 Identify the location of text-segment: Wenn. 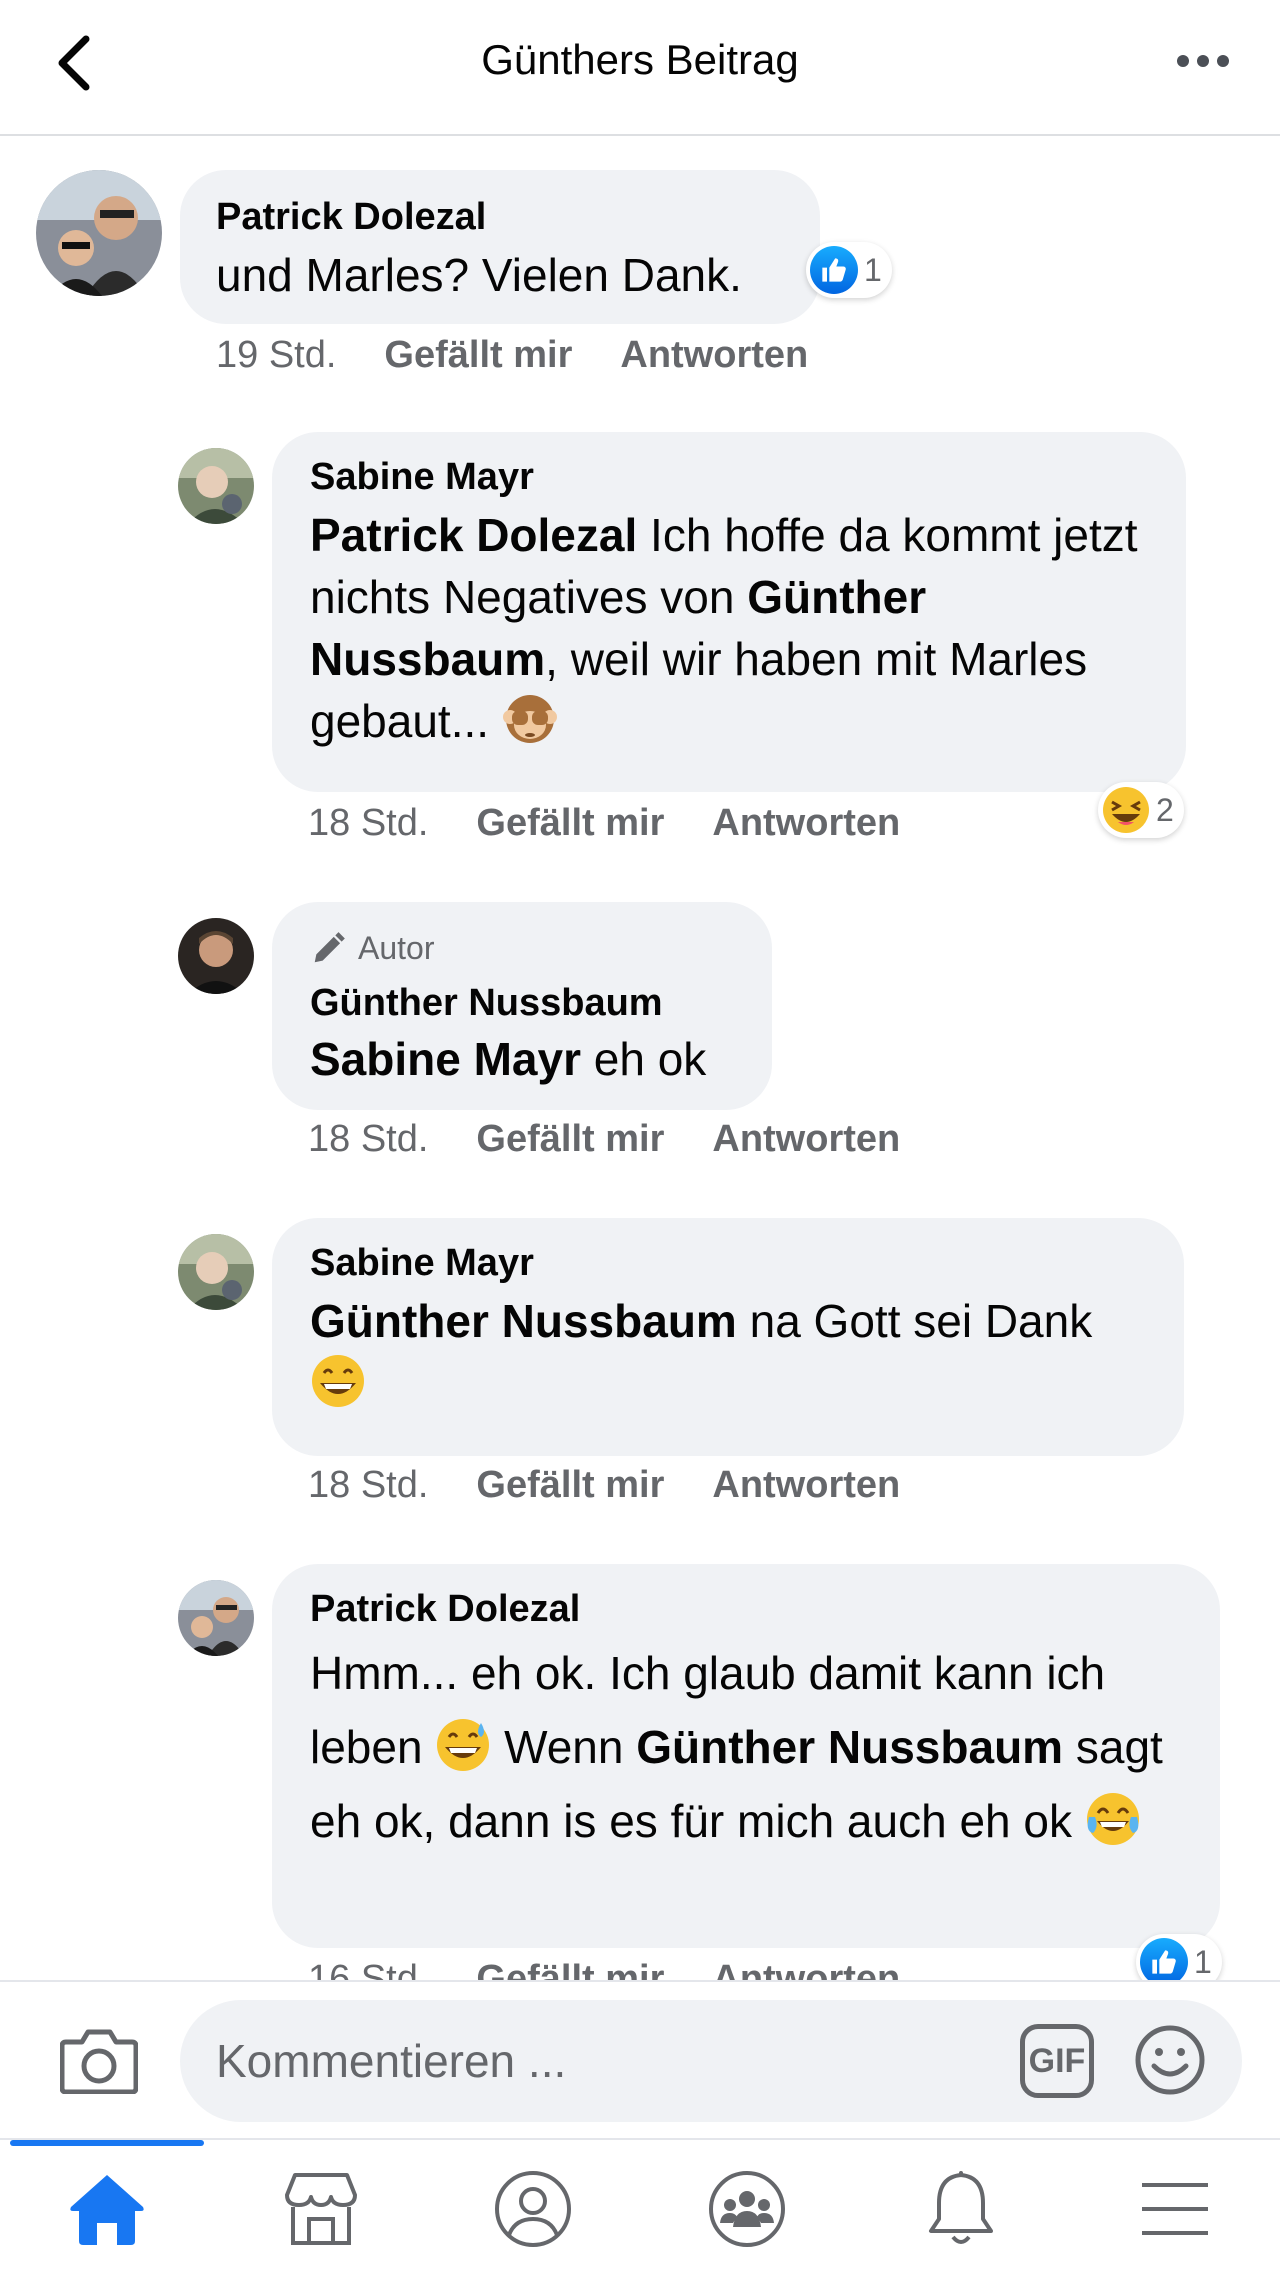
(564, 1747).